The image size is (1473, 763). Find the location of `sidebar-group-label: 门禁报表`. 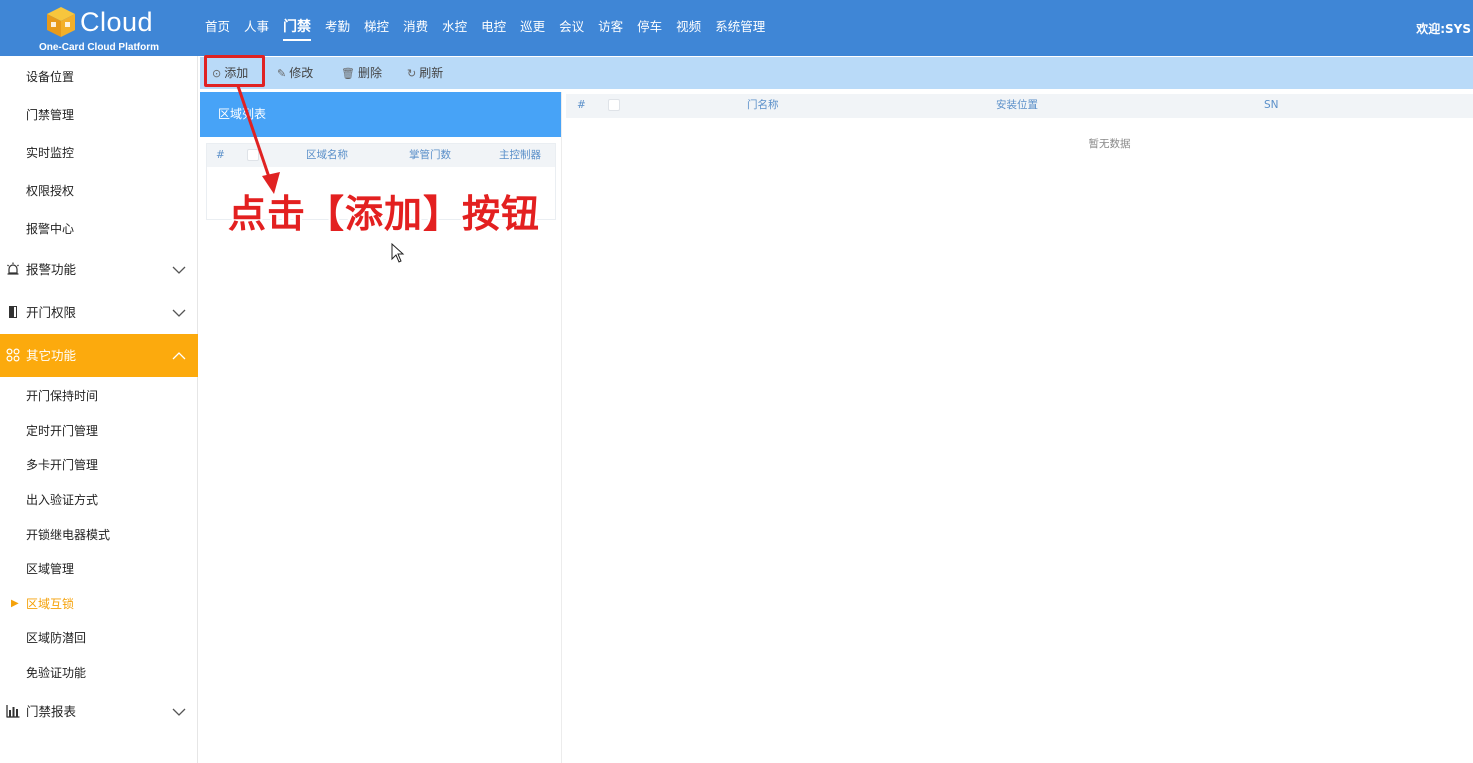

sidebar-group-label: 门禁报表 is located at coordinates (51, 711).